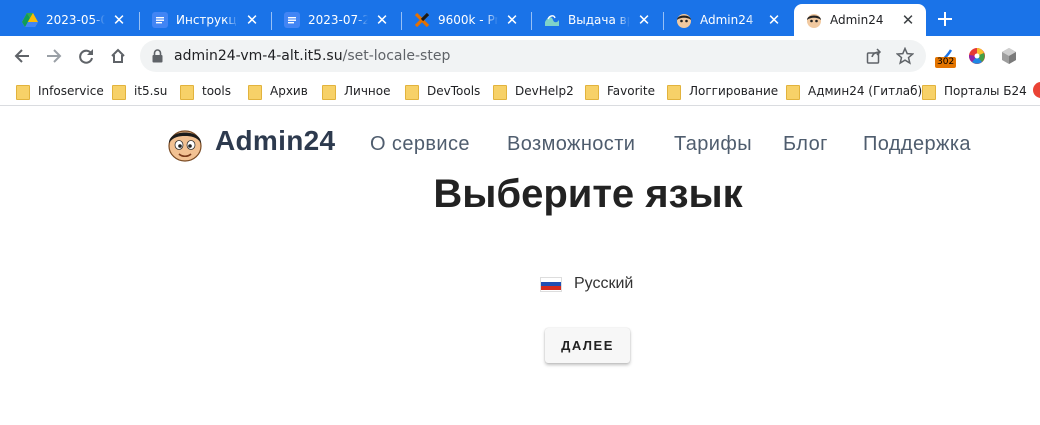 The image size is (1040, 425). I want to click on lock-icon, so click(157, 58).